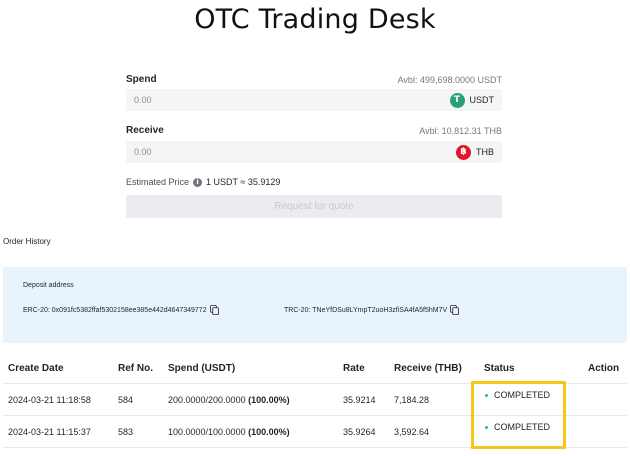 The width and height of the screenshot is (630, 456). Describe the element at coordinates (27, 241) in the screenshot. I see `order-history-heading: Order History` at that location.